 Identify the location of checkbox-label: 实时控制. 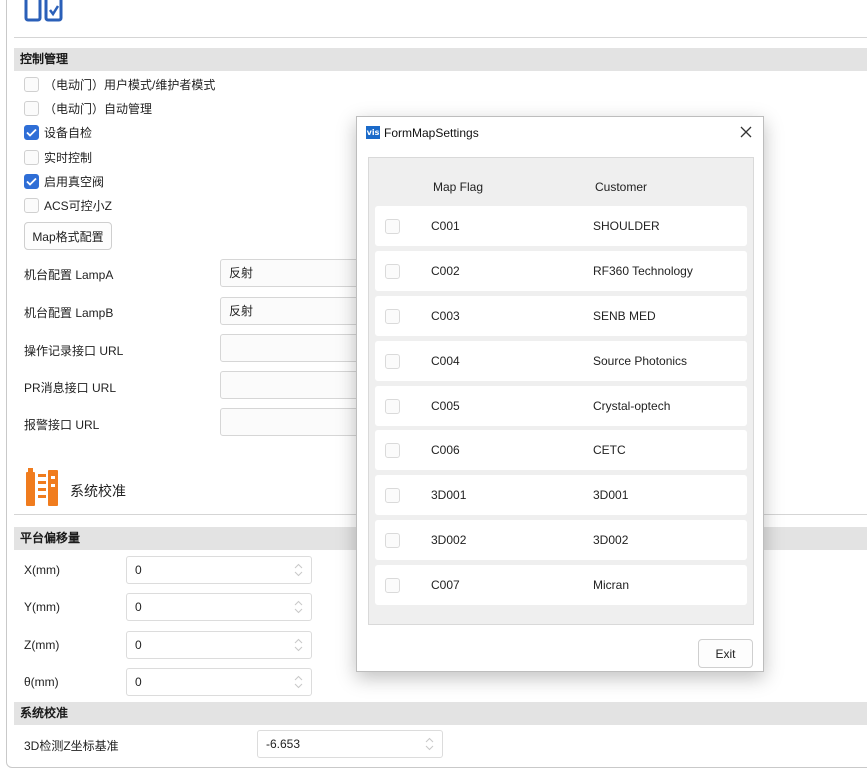
(68, 157).